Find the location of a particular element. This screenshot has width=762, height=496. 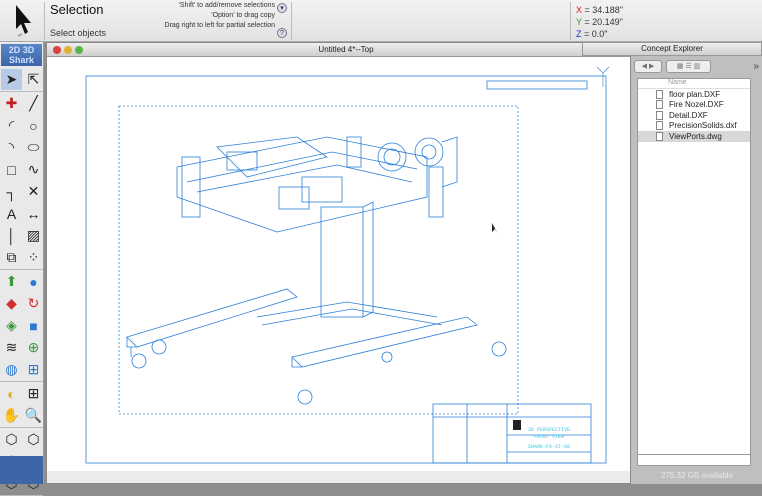

file-item: PrecisionSolids.dxf is located at coordinates (694, 126).